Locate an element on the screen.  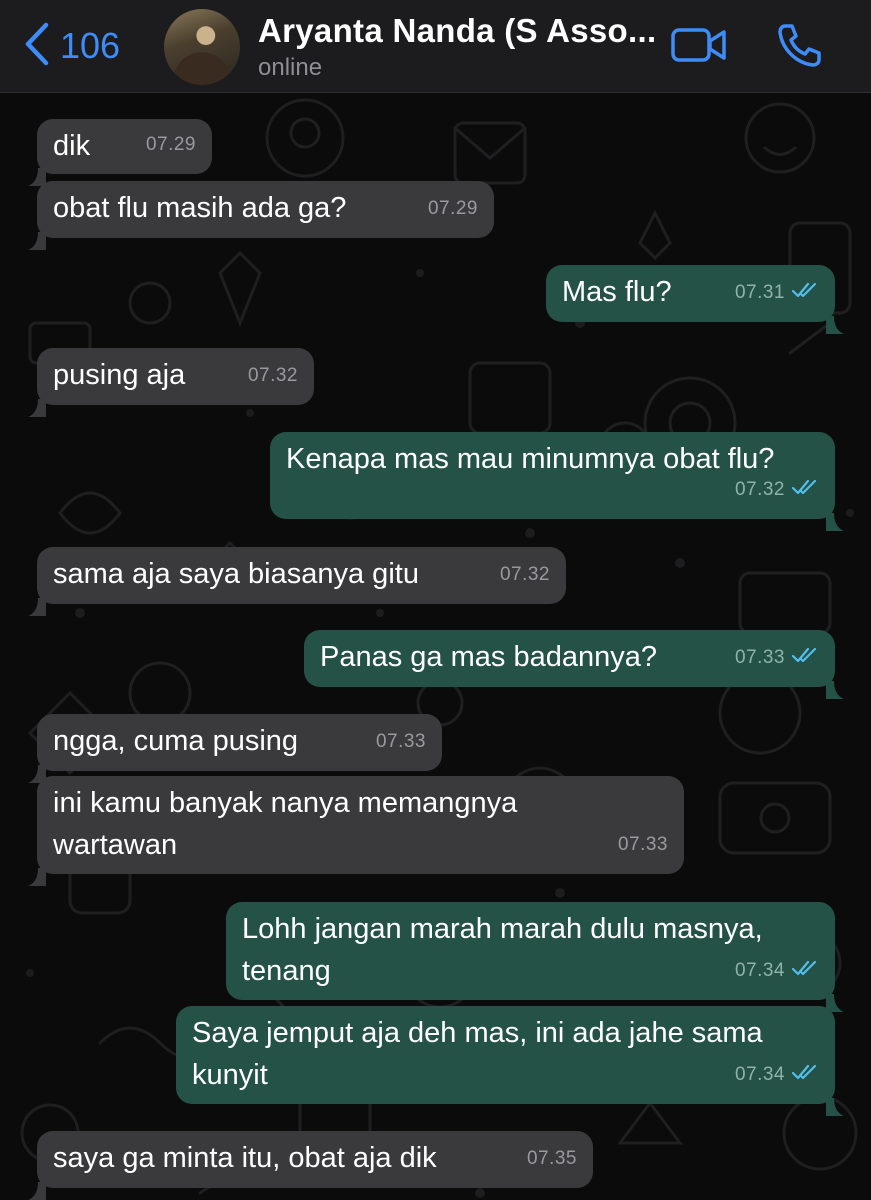
message-text: saya ga minta itu, obat aja dik is located at coordinates (245, 1158).